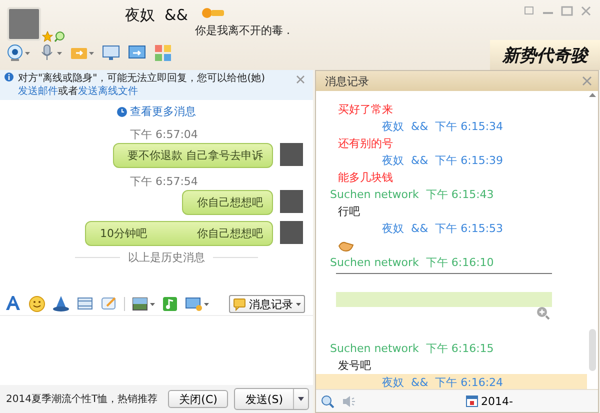 This screenshot has height=413, width=600. What do you see at coordinates (13, 304) in the screenshot?
I see `font-icon` at bounding box center [13, 304].